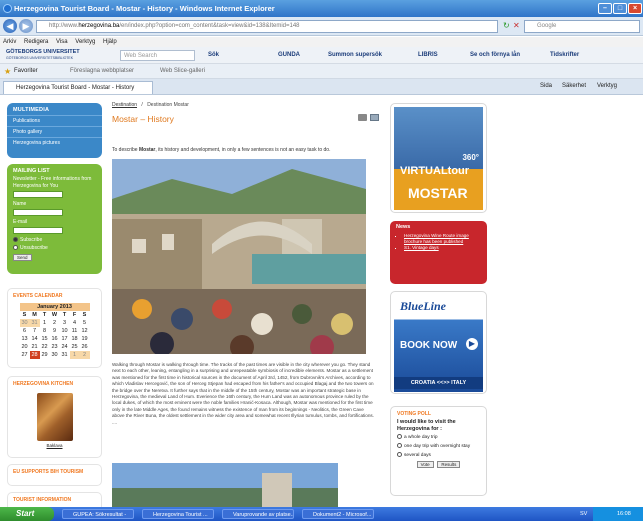 The height and width of the screenshot is (521, 643). What do you see at coordinates (38, 230) in the screenshot?
I see `email-field` at bounding box center [38, 230].